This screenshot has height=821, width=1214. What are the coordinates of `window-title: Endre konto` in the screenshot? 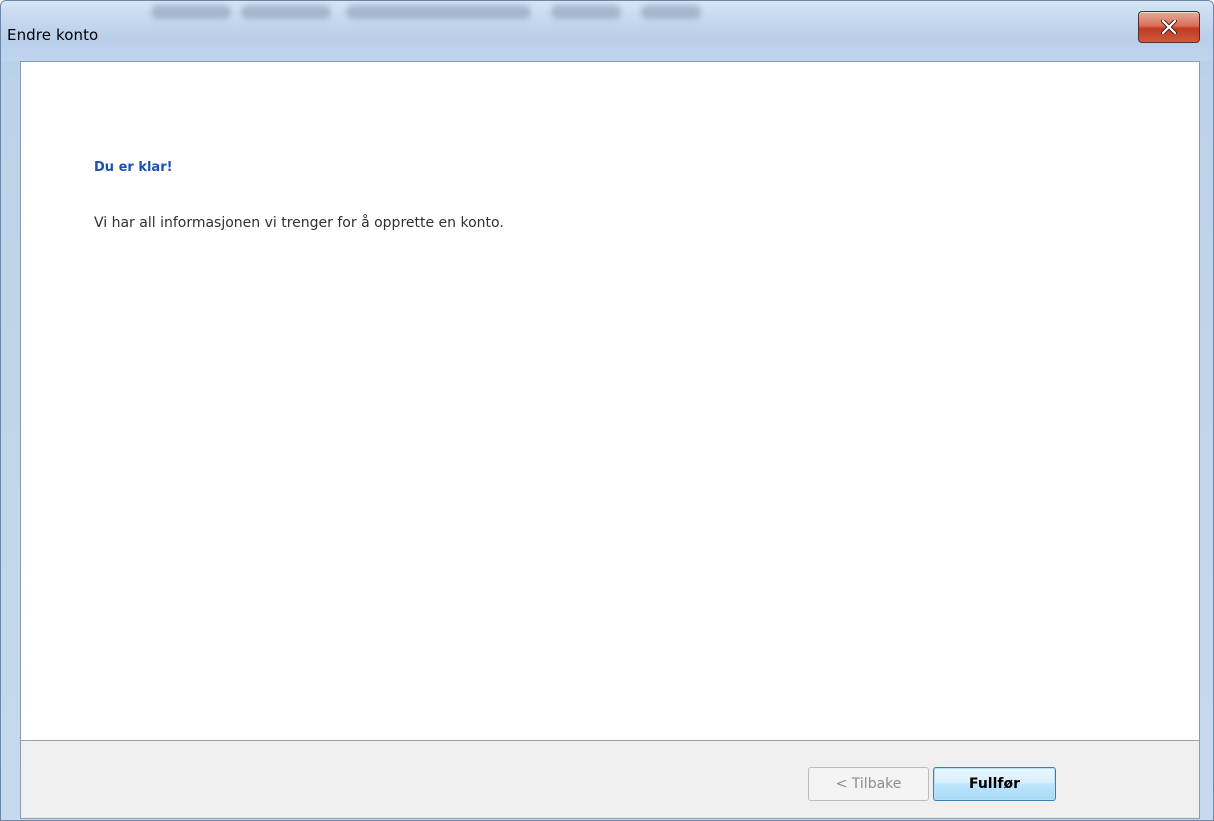 It's located at (53, 35).